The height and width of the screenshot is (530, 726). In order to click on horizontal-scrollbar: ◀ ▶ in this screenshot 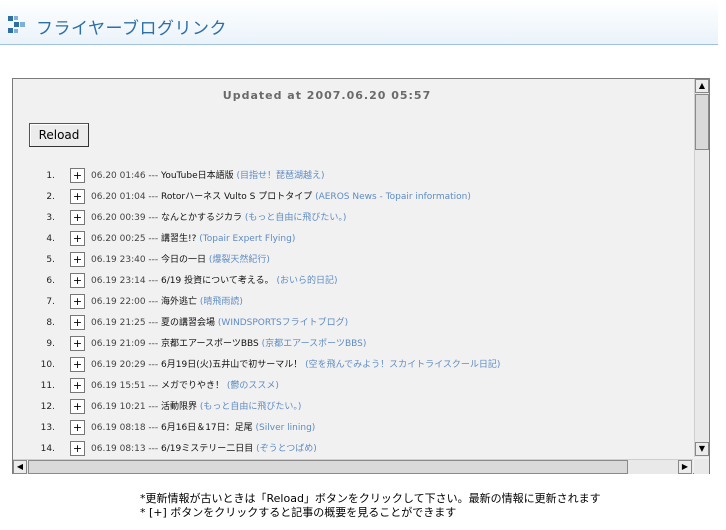, I will do `click(353, 466)`.